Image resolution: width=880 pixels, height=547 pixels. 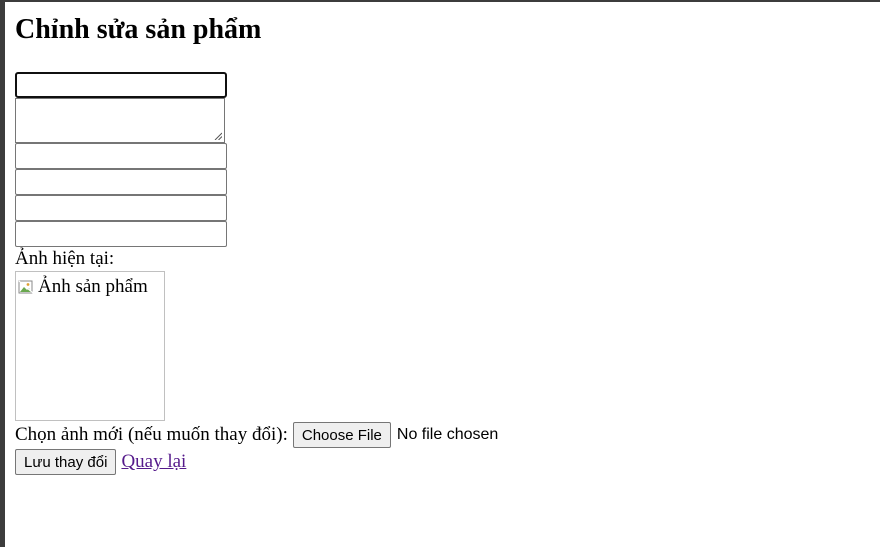 I want to click on new-image-label: Chọn ảnh mới (nếu muốn thay đổi):, so click(x=151, y=434).